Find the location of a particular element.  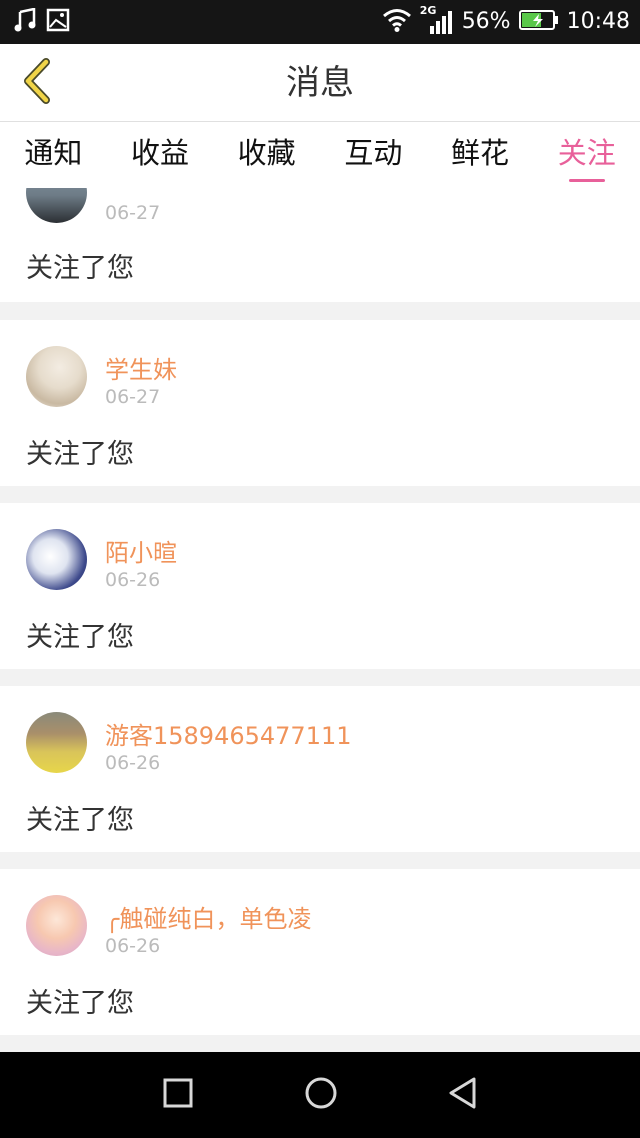

username: 游客1589465477111 is located at coordinates (228, 733).